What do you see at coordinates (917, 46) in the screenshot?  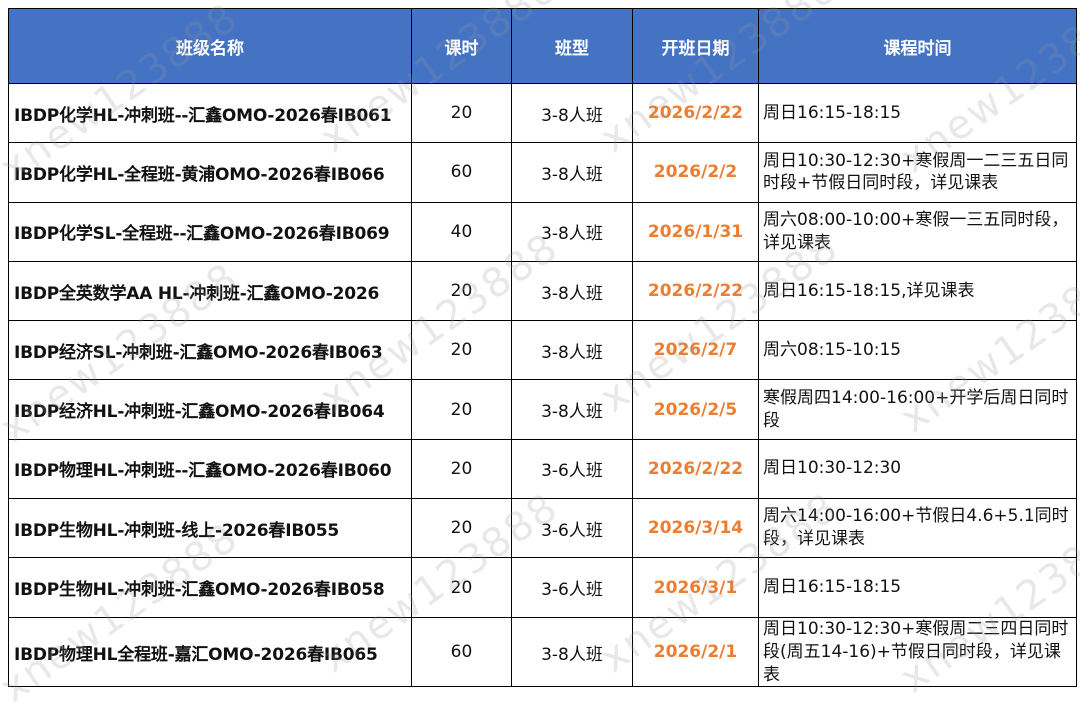 I see `header-course-time: 课程时间` at bounding box center [917, 46].